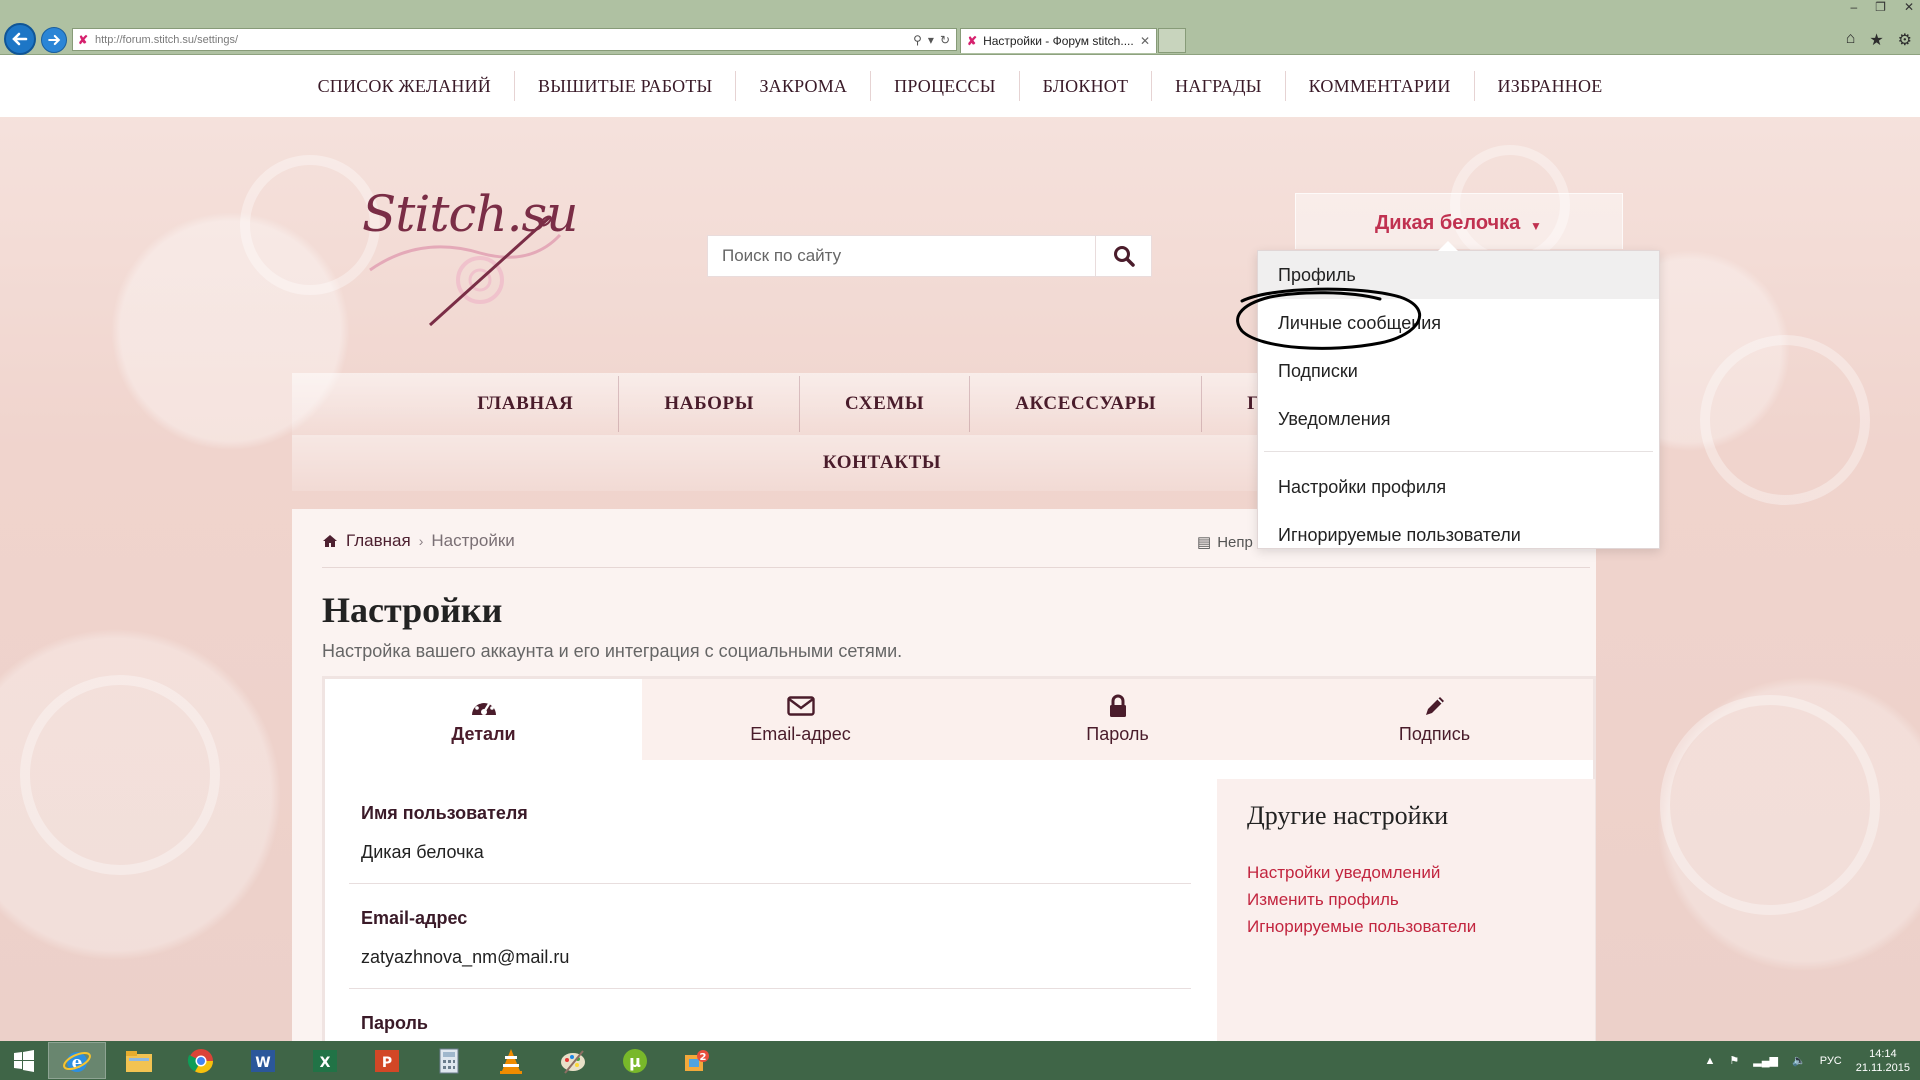  What do you see at coordinates (1710, 1061) in the screenshot?
I see `tray-expand-icon: ▲` at bounding box center [1710, 1061].